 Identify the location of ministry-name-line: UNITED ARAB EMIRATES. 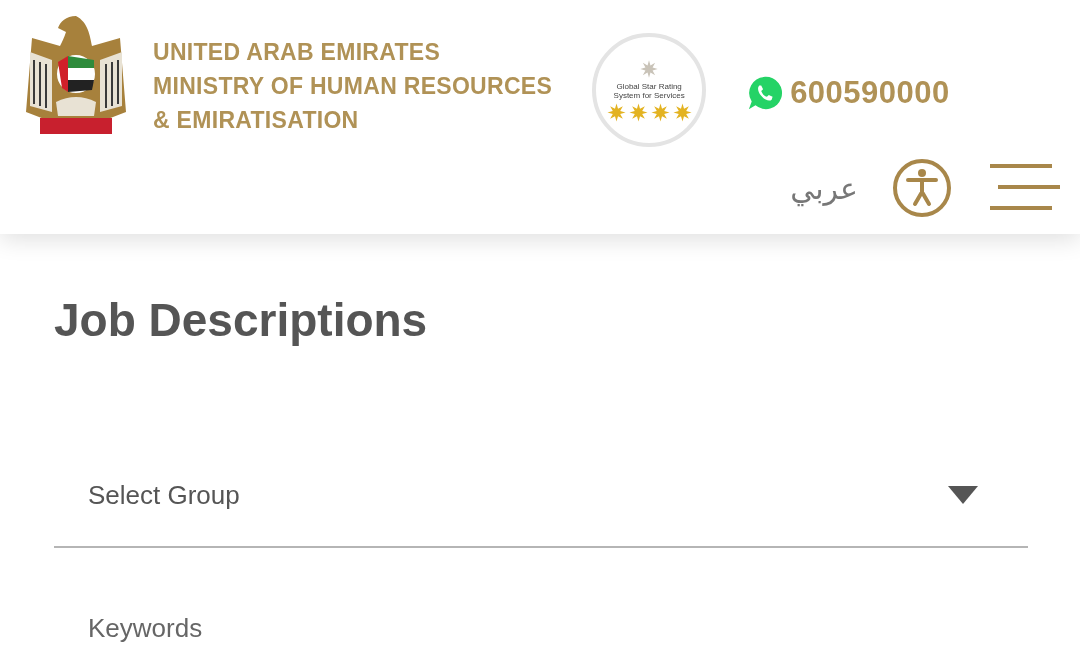
(297, 52).